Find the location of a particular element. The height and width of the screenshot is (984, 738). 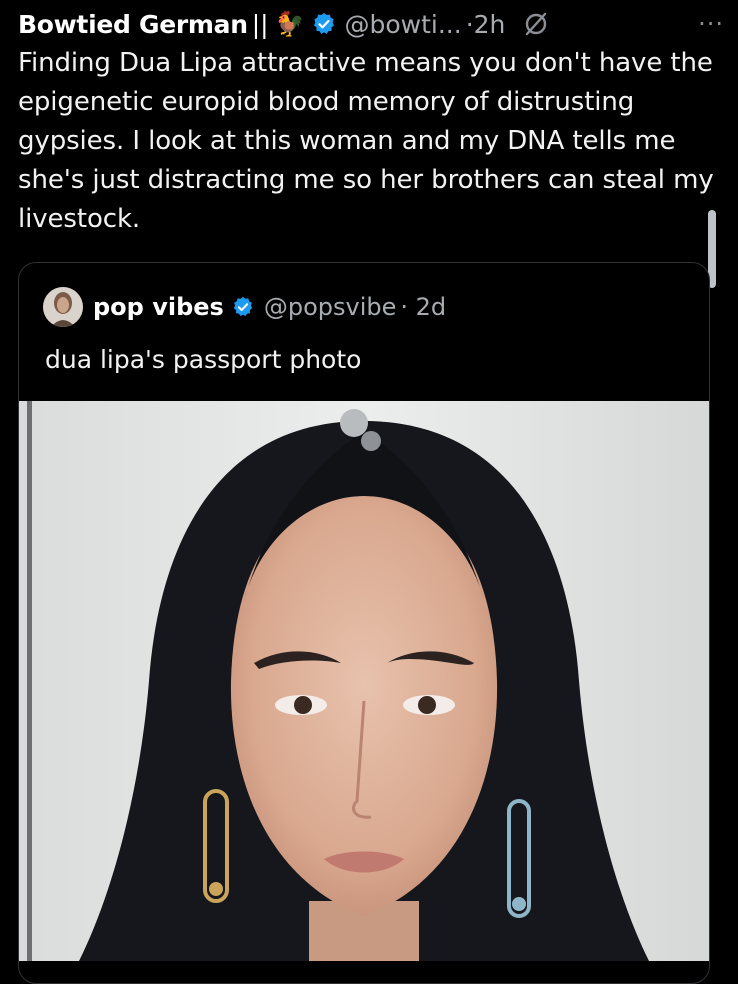

quote-text: dua lipa's passport photo is located at coordinates (203, 359).